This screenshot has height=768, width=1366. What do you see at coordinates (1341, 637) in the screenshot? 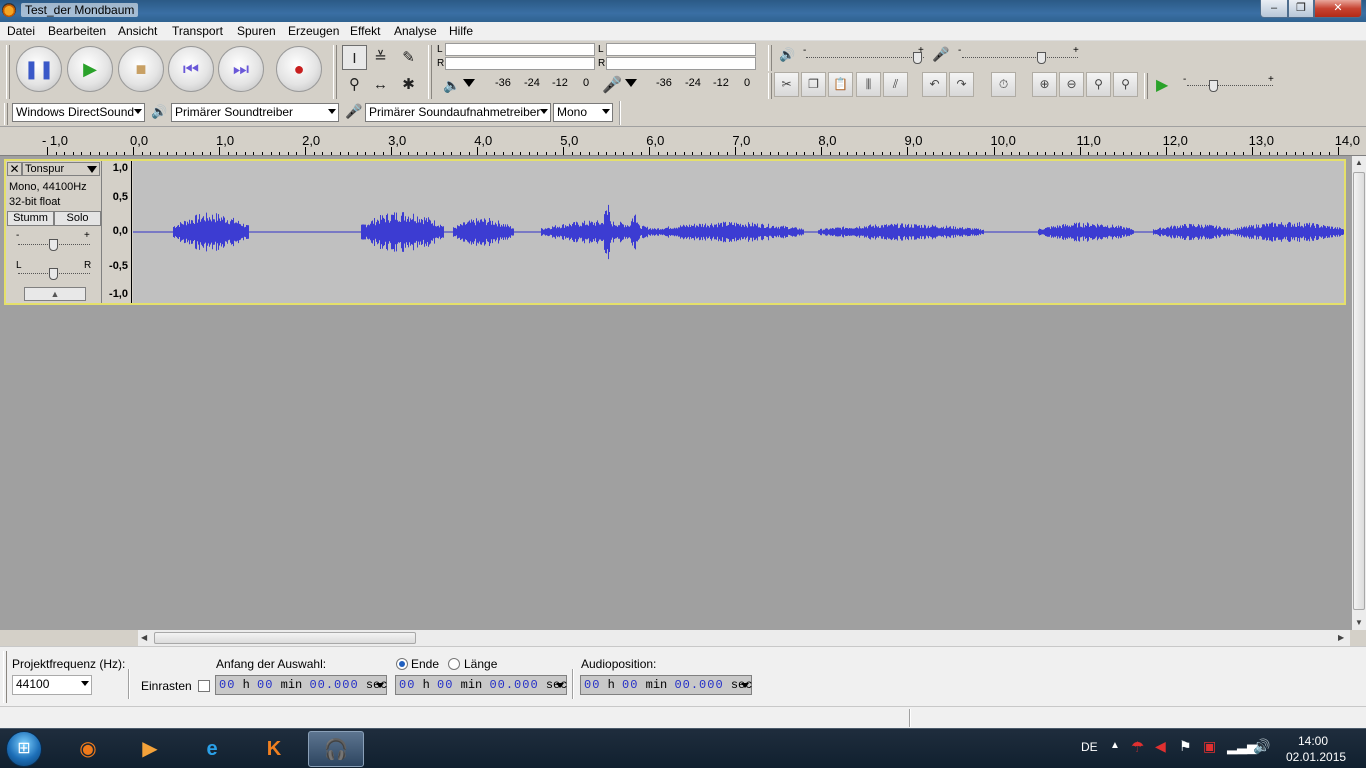
I see `scroll-right-icon: ▶` at bounding box center [1341, 637].